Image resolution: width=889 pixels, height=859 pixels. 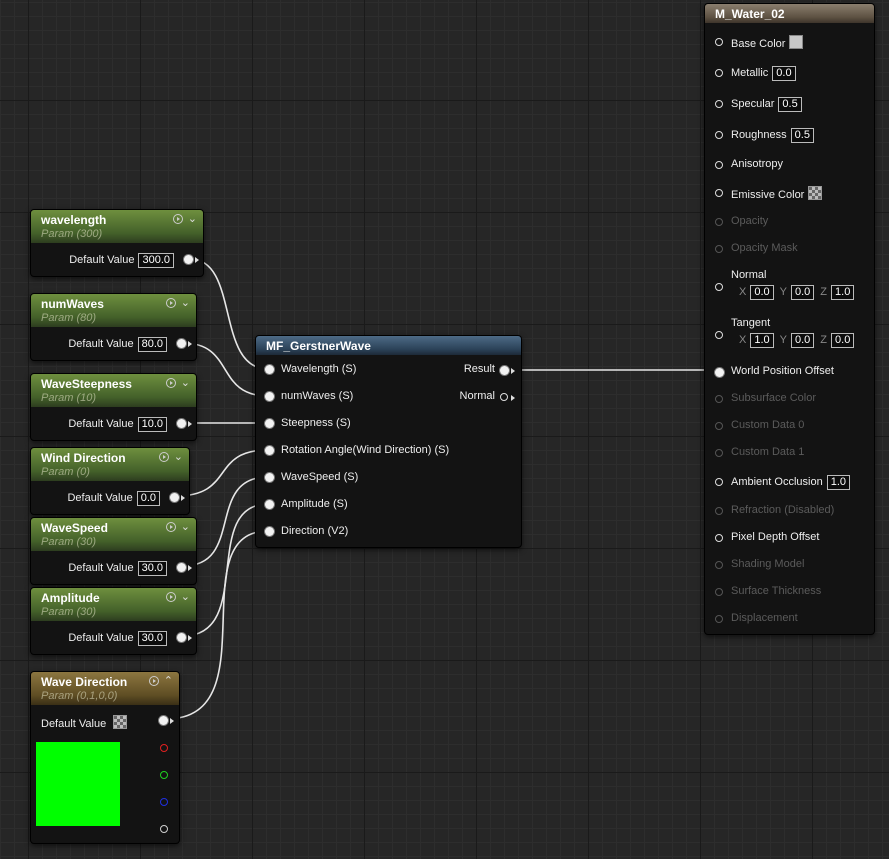 I want to click on param-header: WaveSteepness Param (10) ⌄, so click(x=113, y=390).